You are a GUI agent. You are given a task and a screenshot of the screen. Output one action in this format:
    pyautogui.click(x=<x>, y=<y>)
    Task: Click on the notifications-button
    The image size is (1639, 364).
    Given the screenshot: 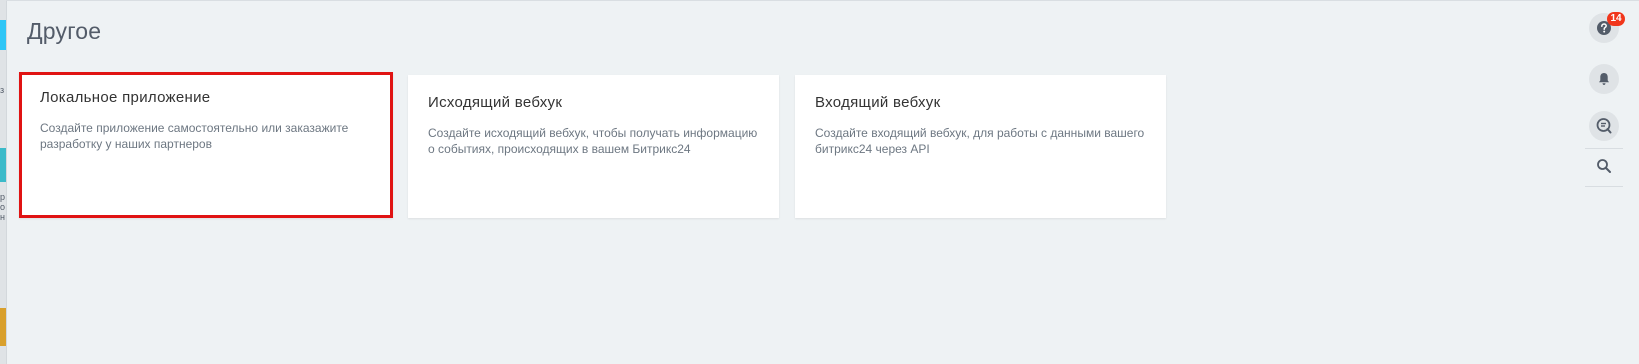 What is the action you would take?
    pyautogui.click(x=1604, y=79)
    